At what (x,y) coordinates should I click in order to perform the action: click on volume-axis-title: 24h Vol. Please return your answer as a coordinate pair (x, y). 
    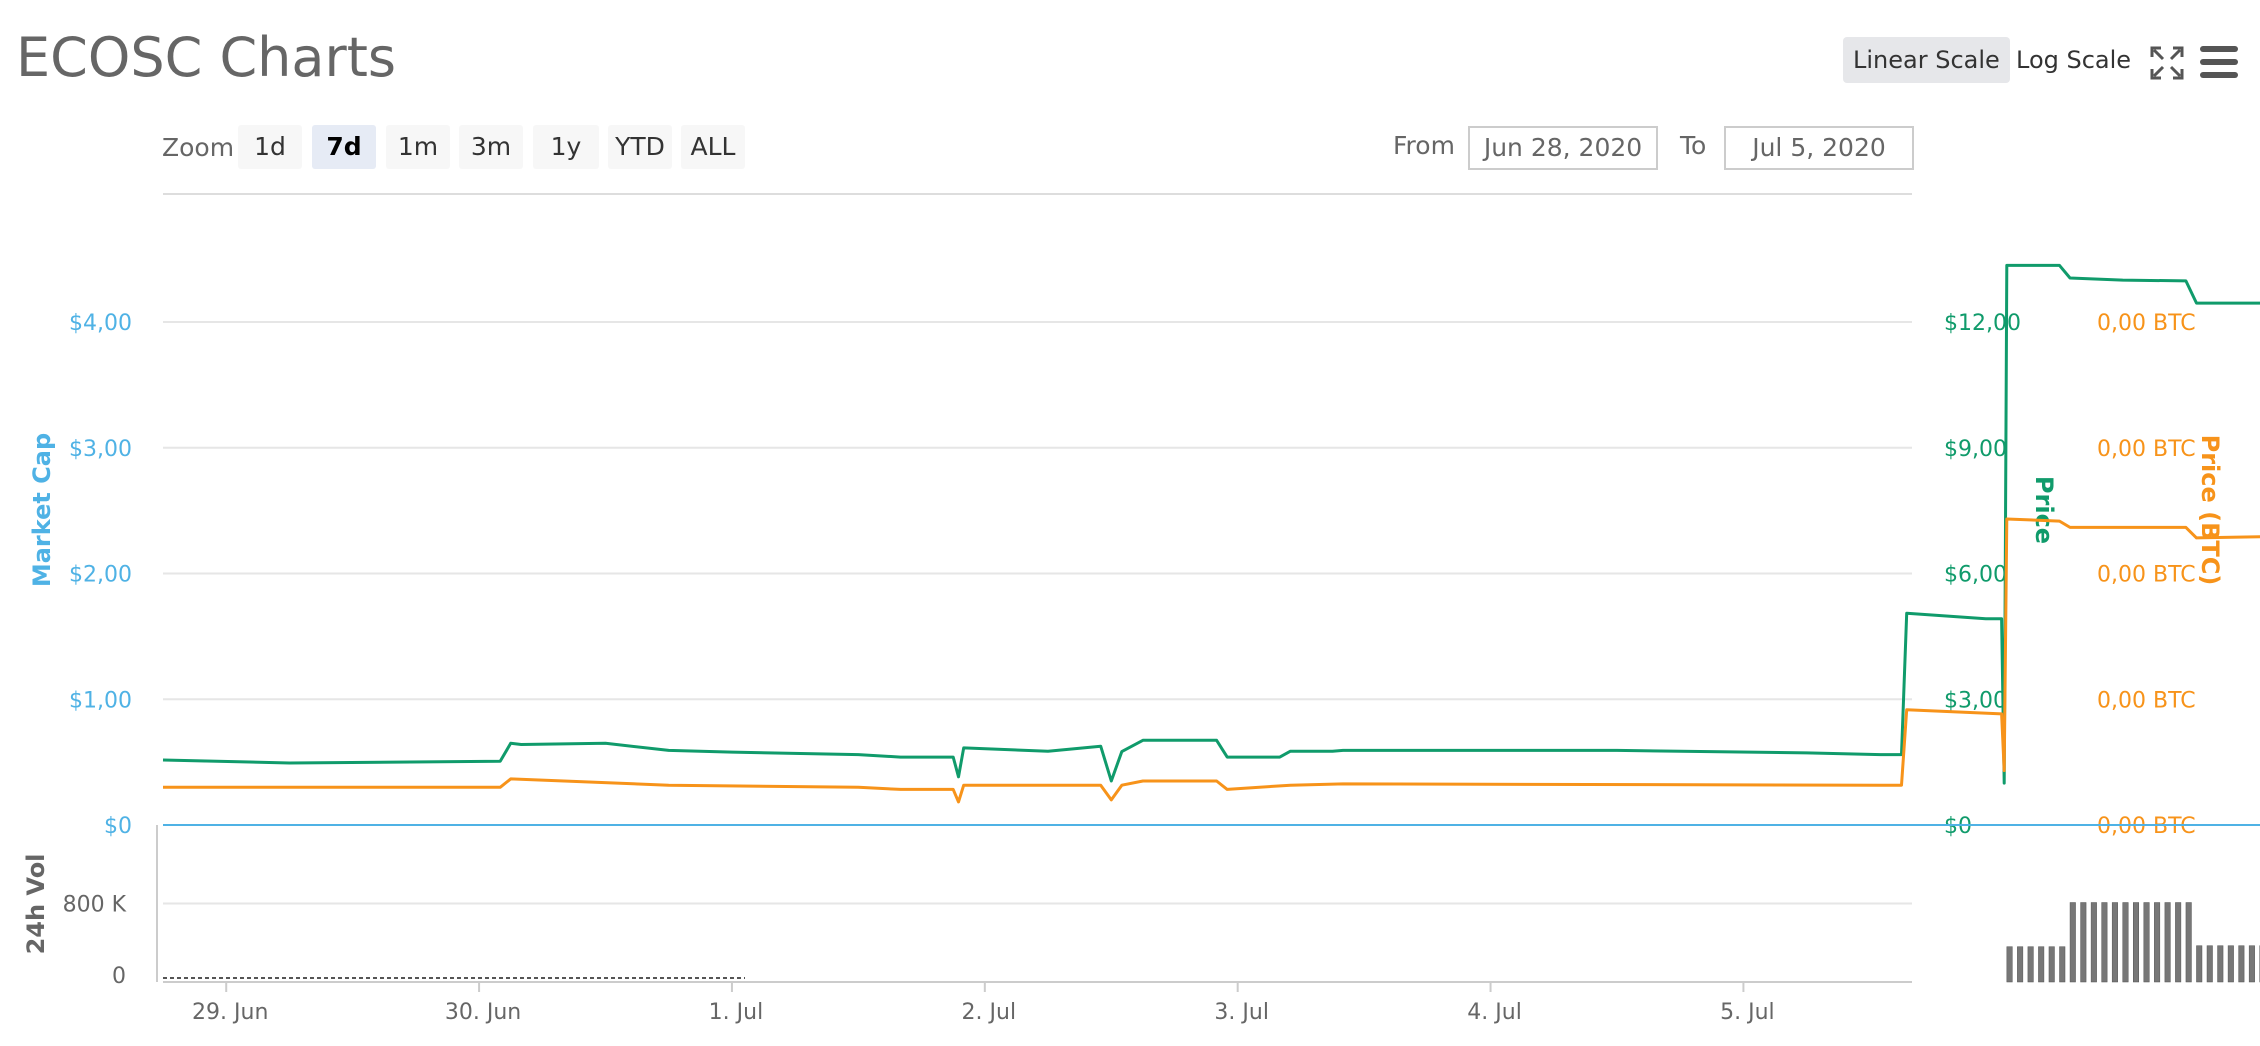
    Looking at the image, I should click on (36, 904).